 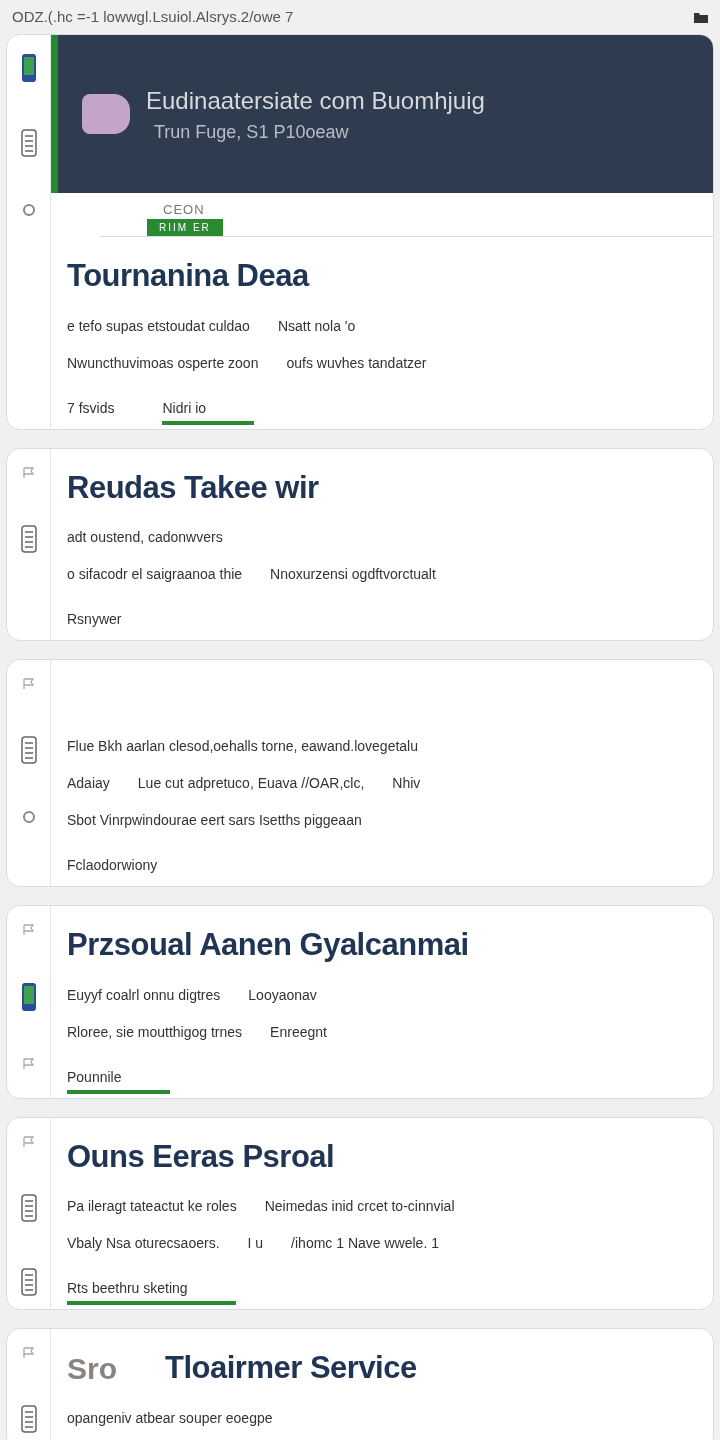 I want to click on card-title: Tloairmer Service, so click(x=291, y=1368).